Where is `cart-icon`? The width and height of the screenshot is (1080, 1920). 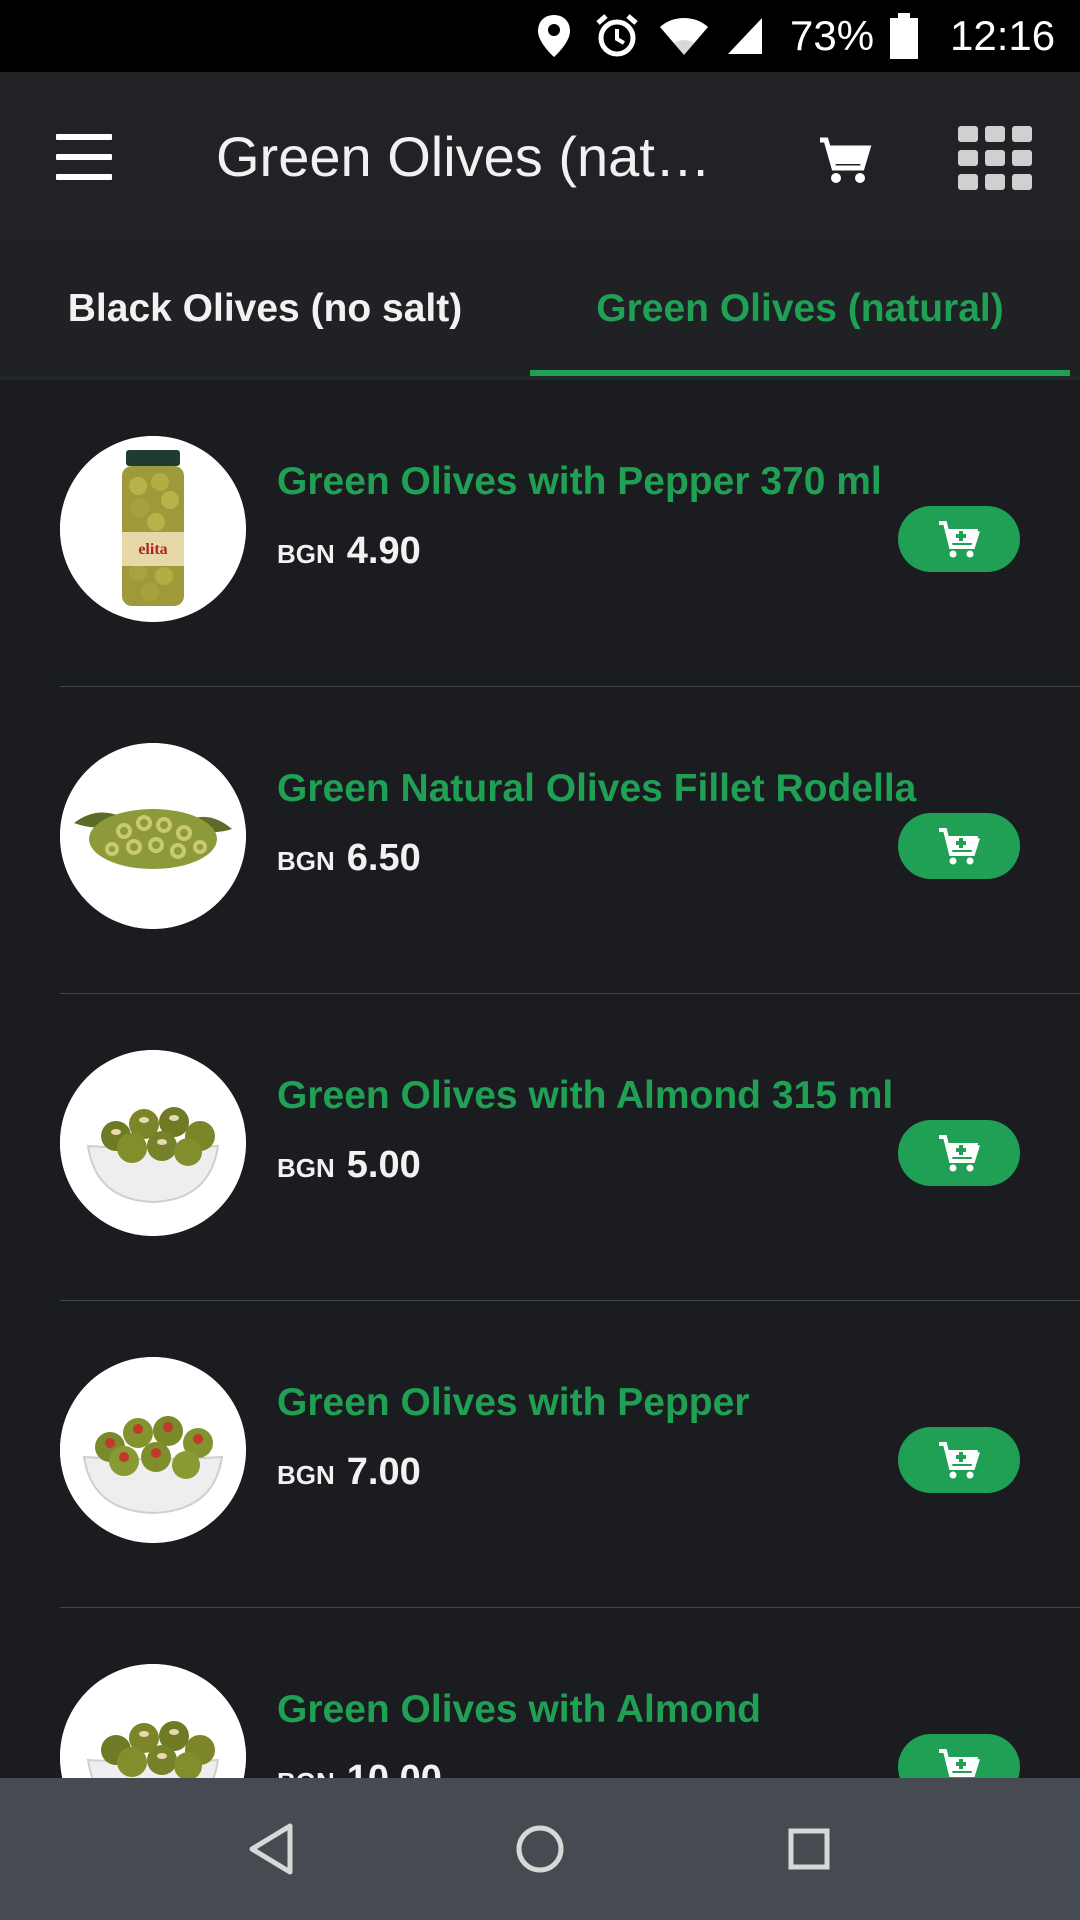 cart-icon is located at coordinates (846, 160).